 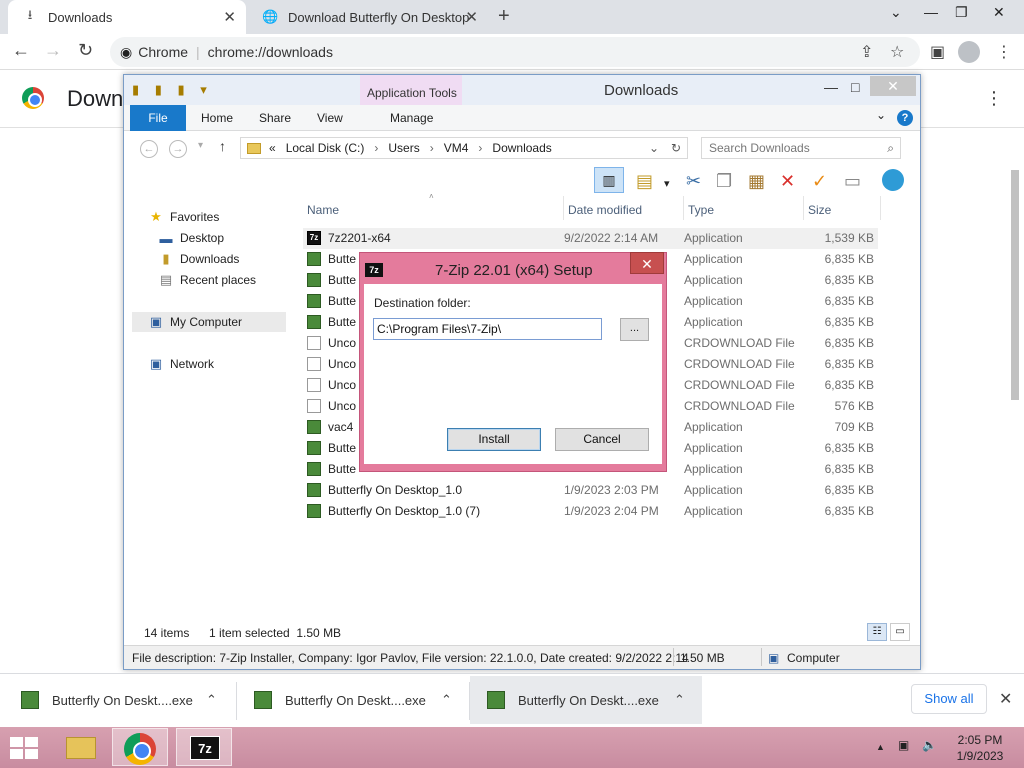 I want to click on chrome-site-icon: ◉, so click(x=126, y=51).